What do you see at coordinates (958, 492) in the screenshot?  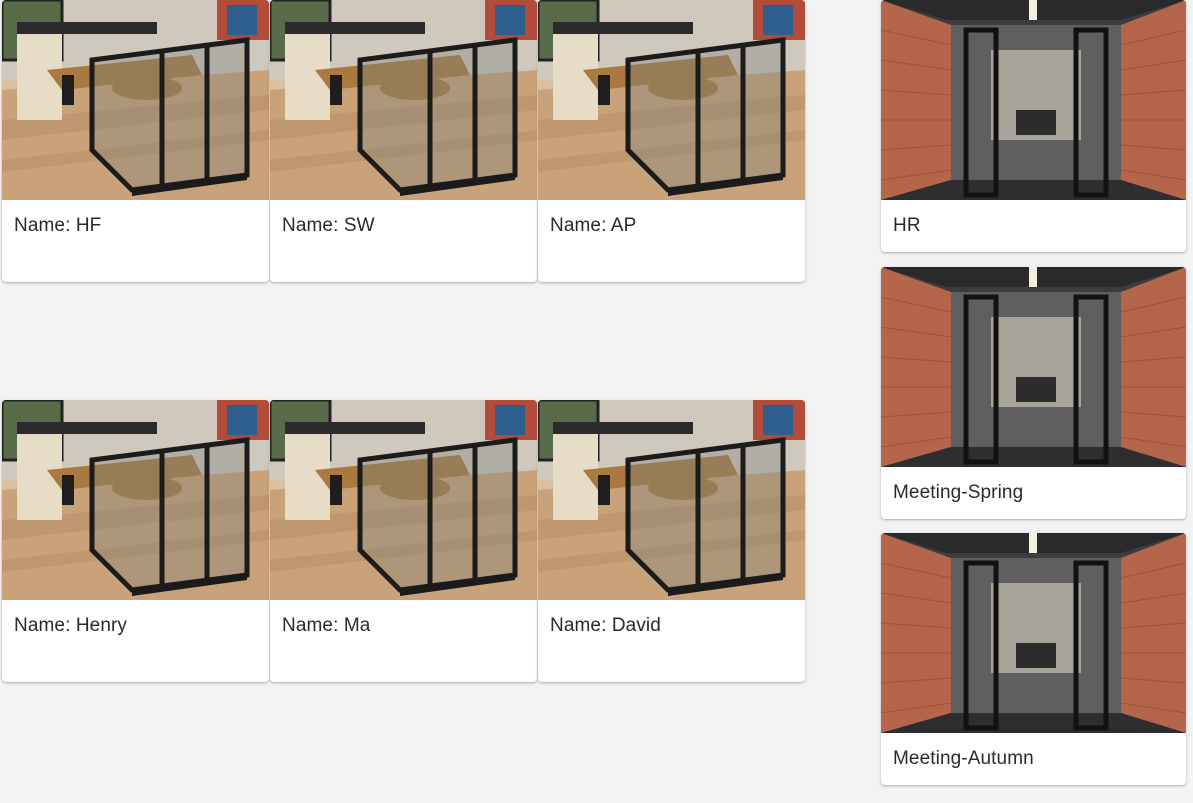 I see `room-name-label: Meeting-Spring` at bounding box center [958, 492].